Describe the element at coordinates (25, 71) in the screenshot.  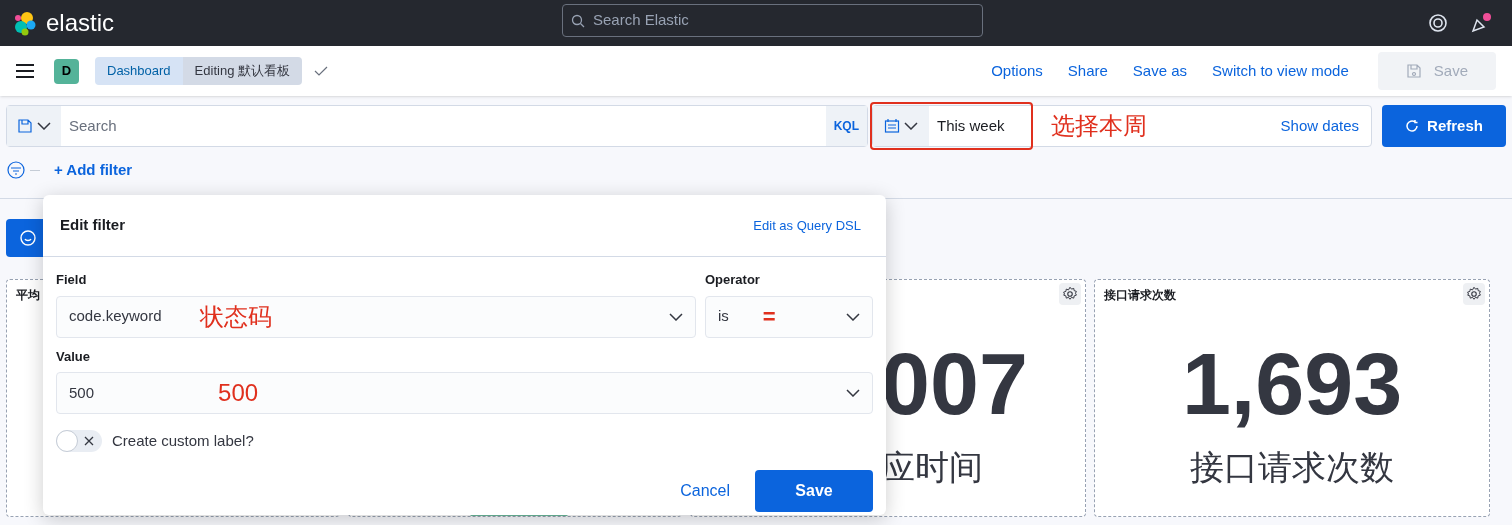
I see `menu-icon` at that location.